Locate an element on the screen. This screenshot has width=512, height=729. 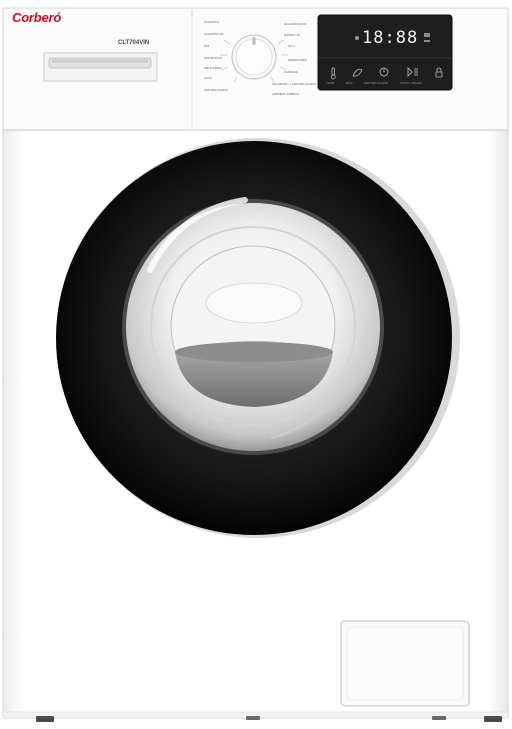
program-label: MIX is located at coordinates (207, 46).